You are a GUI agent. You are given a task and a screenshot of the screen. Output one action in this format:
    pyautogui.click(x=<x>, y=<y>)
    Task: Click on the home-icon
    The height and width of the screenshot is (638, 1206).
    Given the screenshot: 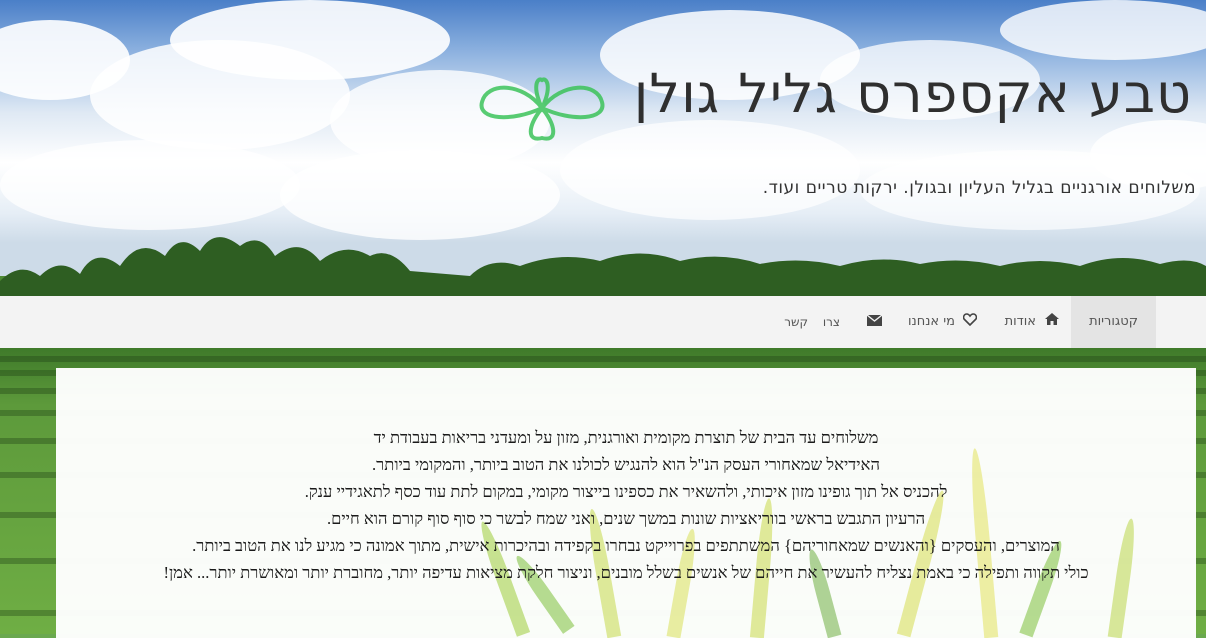 What is the action you would take?
    pyautogui.click(x=1052, y=322)
    